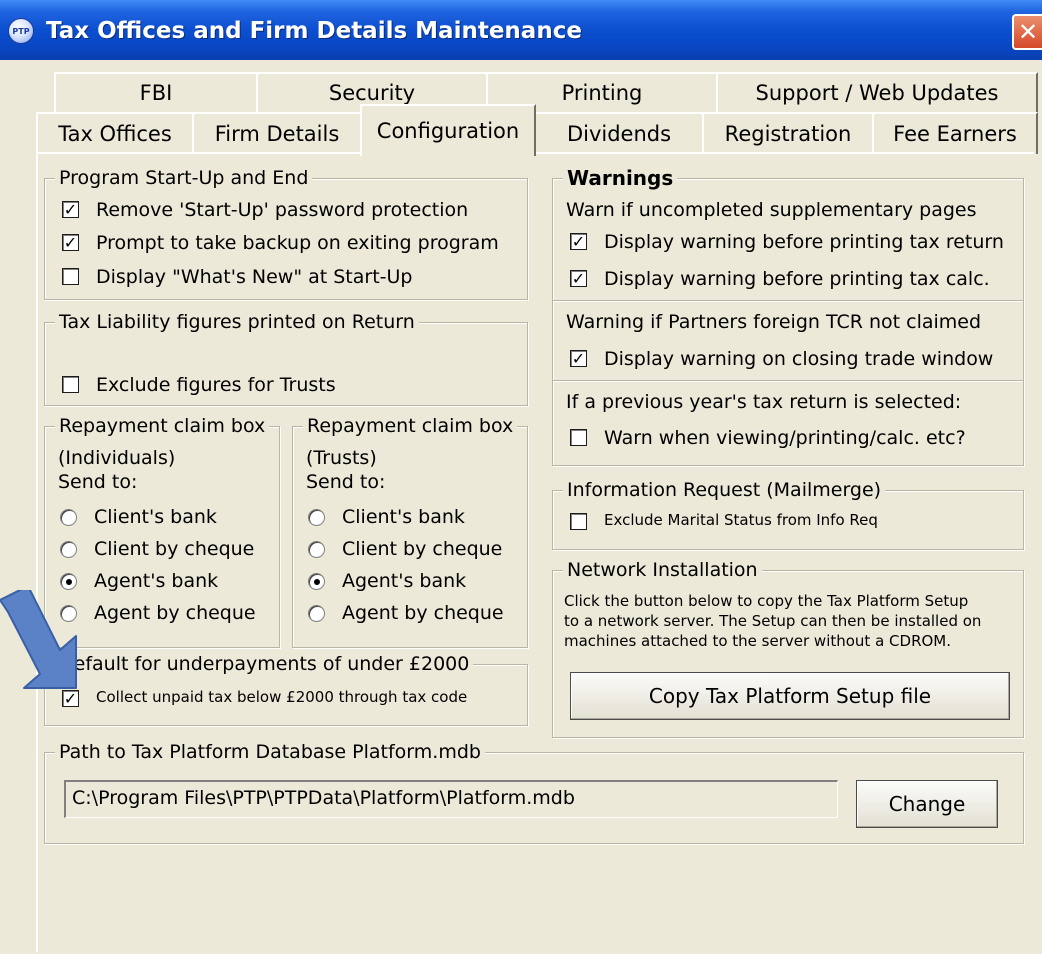  I want to click on exclude-marital-status-checkbox, so click(578, 521).